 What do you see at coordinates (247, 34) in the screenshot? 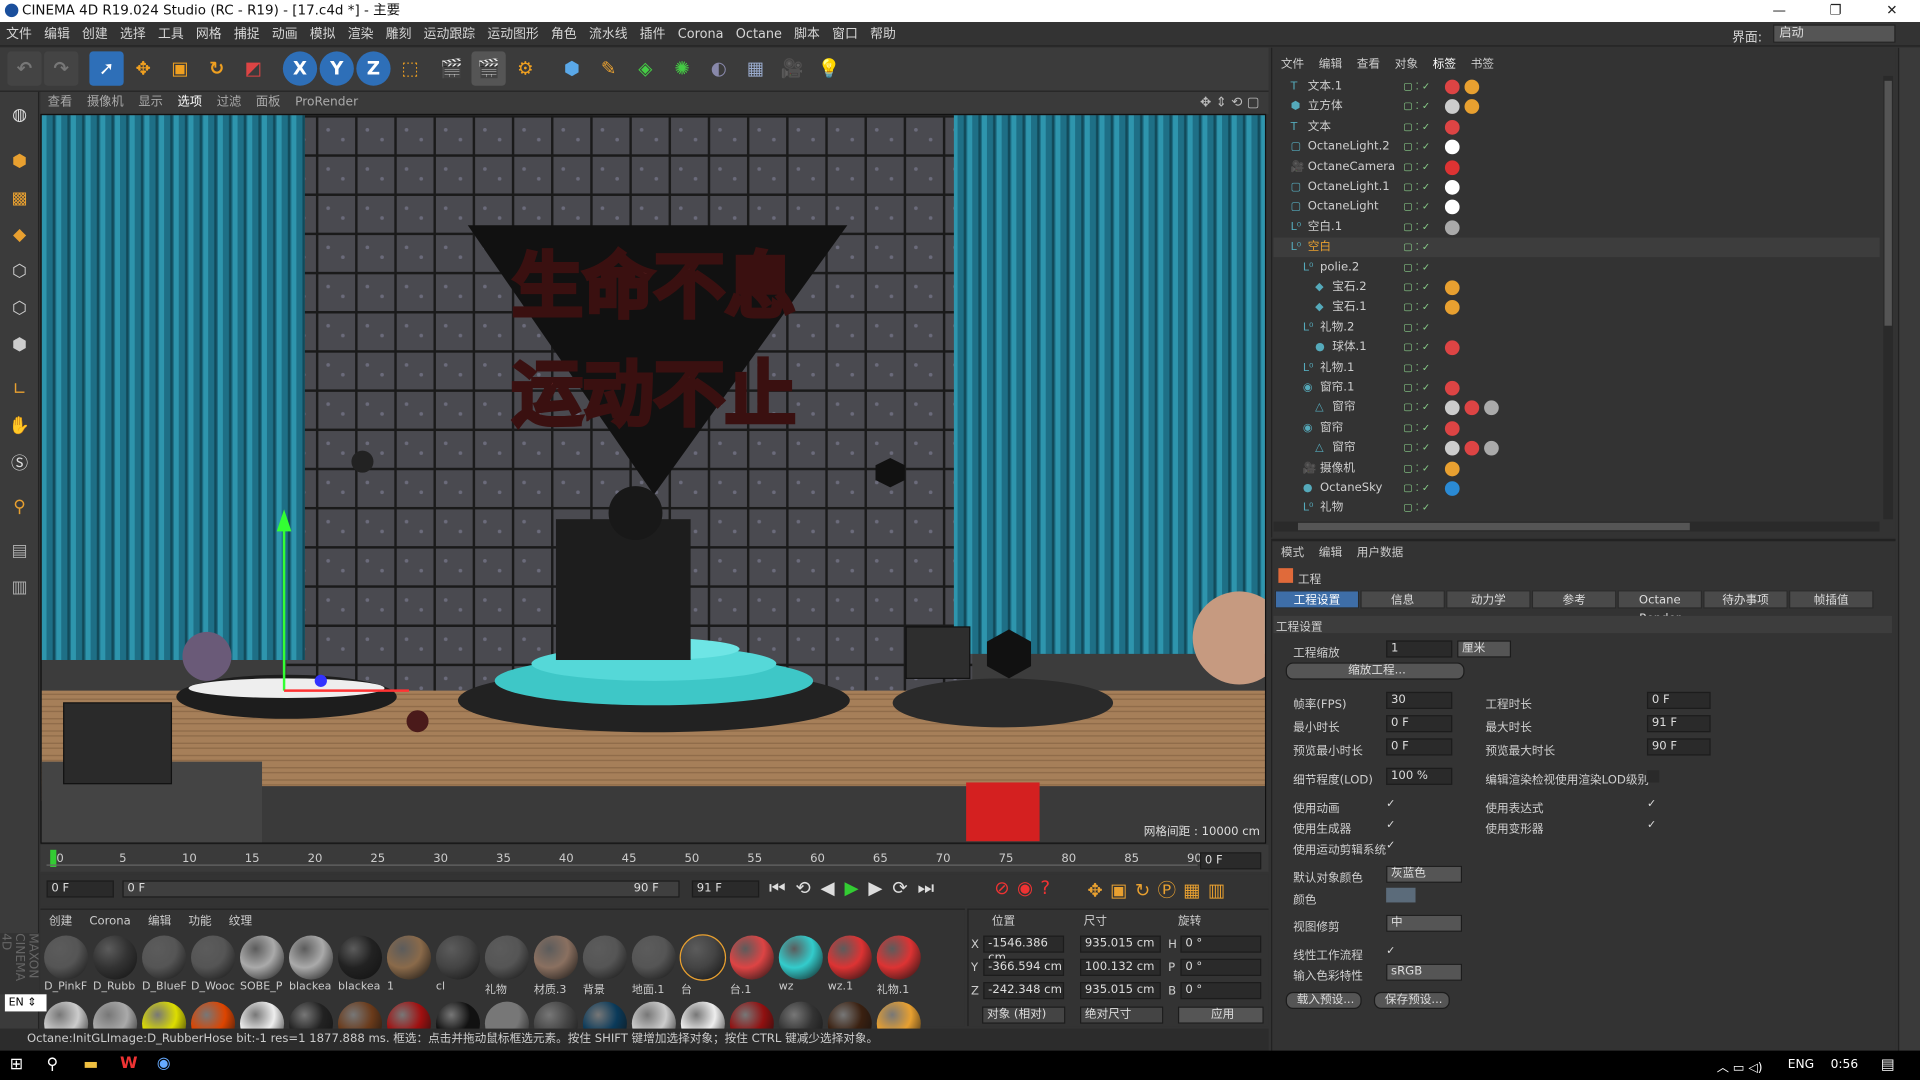
I see `menu-item: 捕捉` at bounding box center [247, 34].